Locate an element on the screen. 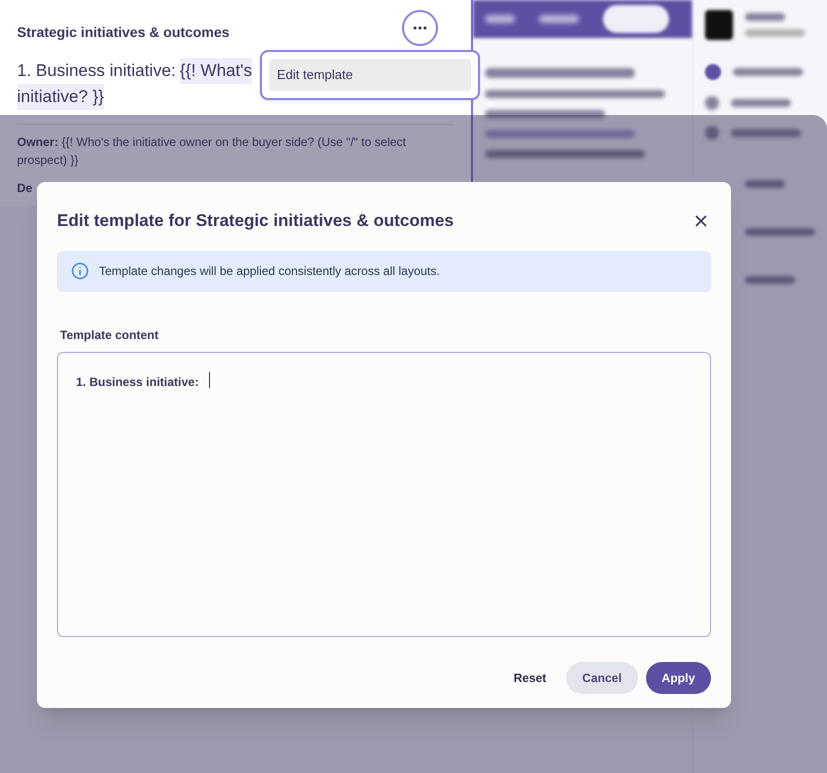 This screenshot has width=827, height=773. placeholder-token: {{! What's is located at coordinates (216, 71).